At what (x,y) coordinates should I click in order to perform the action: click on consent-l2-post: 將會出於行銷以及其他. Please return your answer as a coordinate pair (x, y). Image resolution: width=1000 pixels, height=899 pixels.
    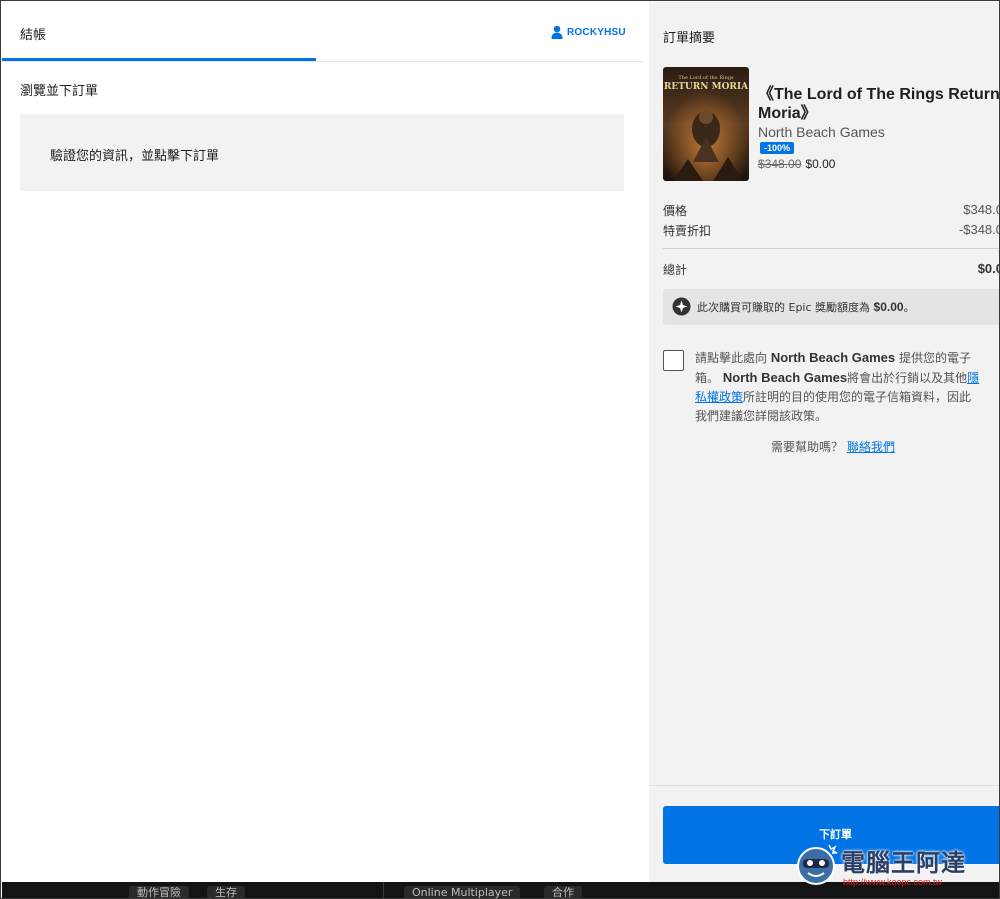
    Looking at the image, I should click on (907, 378).